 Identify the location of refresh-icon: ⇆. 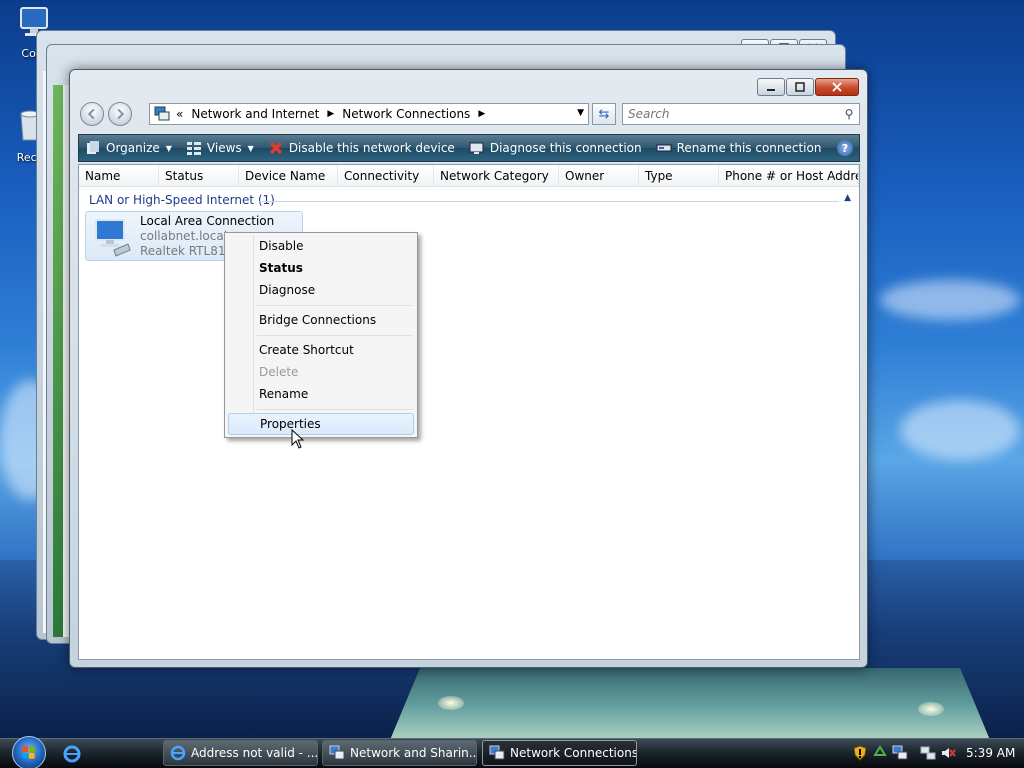
(604, 114).